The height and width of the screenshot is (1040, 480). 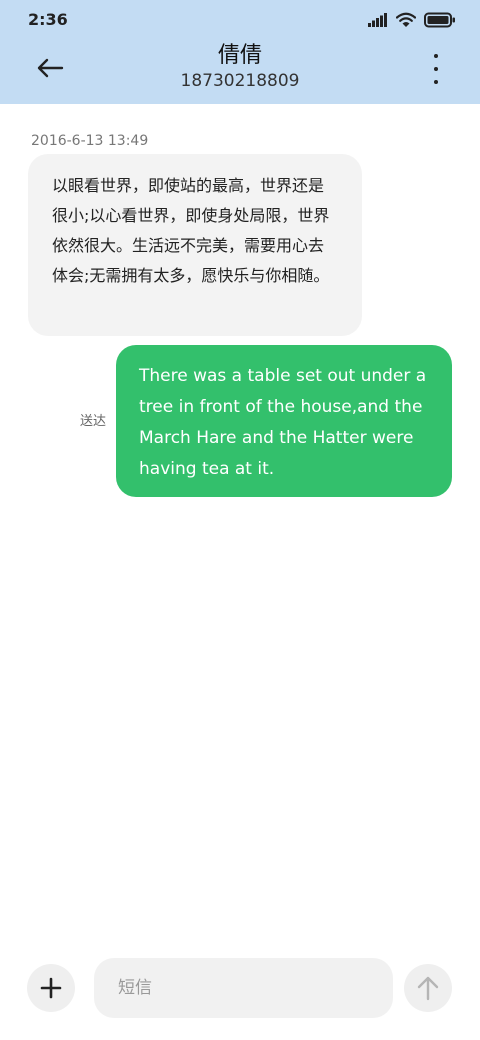 I want to click on status-time: 2:36, so click(x=48, y=19).